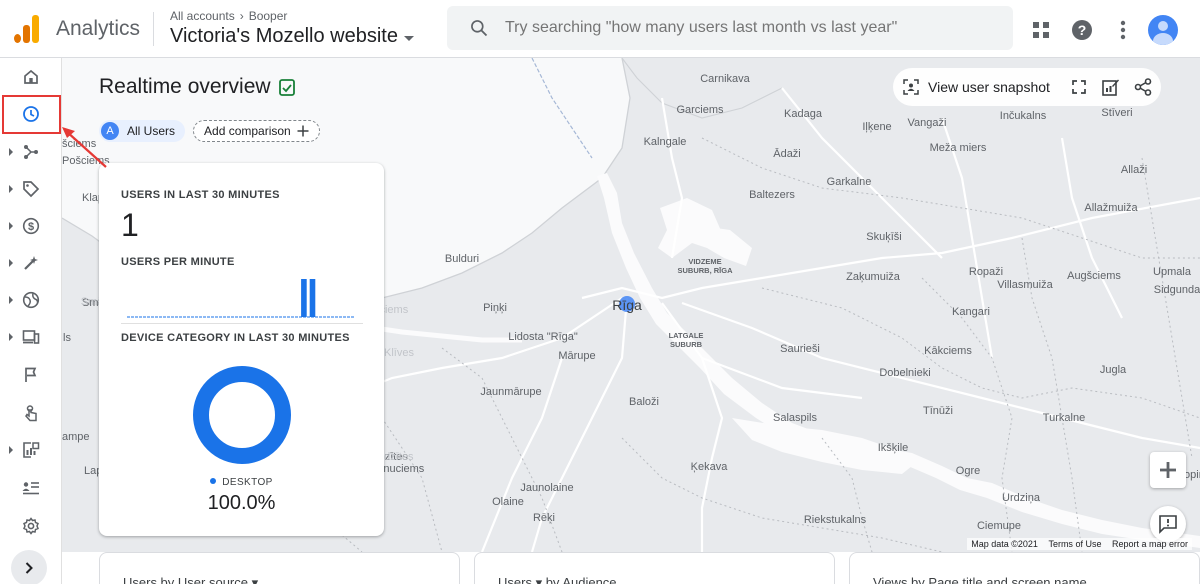 Image resolution: width=1200 pixels, height=584 pixels. What do you see at coordinates (581, 579) in the screenshot?
I see `card-title-dimension: by Audience` at bounding box center [581, 579].